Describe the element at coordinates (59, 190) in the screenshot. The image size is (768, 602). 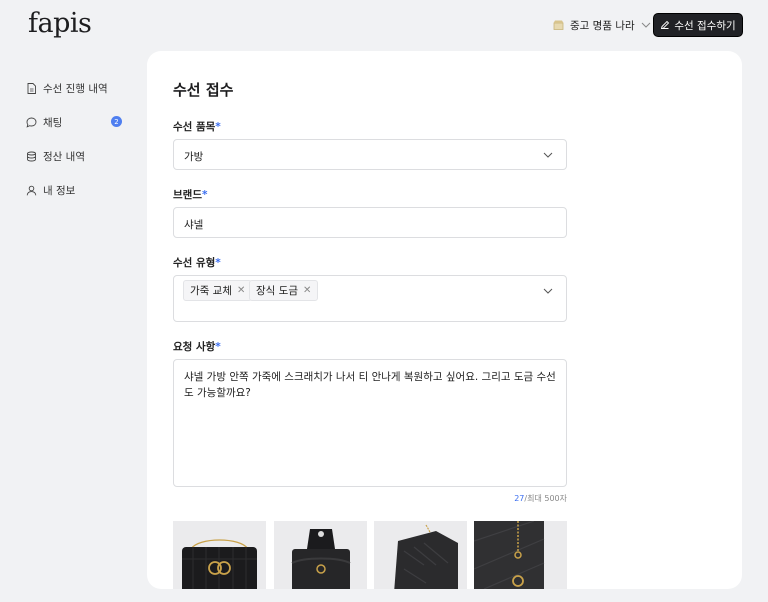
I see `sidebar-item-label: 내 정보` at that location.